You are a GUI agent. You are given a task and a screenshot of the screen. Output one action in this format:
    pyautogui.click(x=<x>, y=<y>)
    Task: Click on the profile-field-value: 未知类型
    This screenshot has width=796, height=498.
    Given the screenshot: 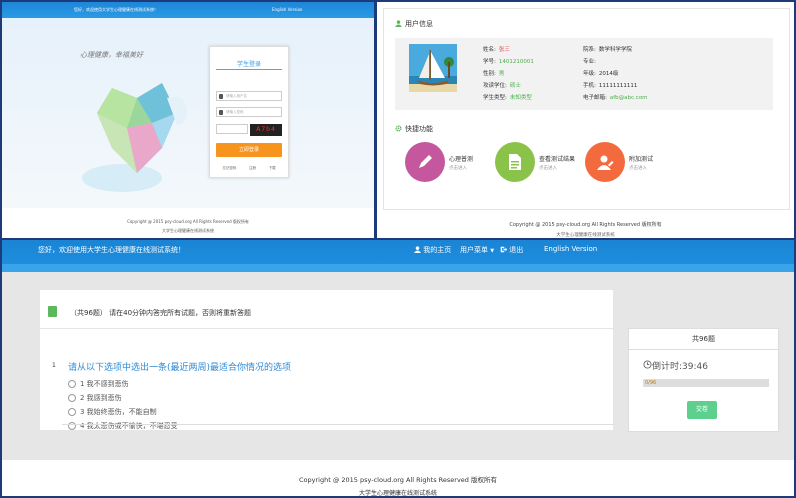 What is the action you would take?
    pyautogui.click(x=520, y=98)
    